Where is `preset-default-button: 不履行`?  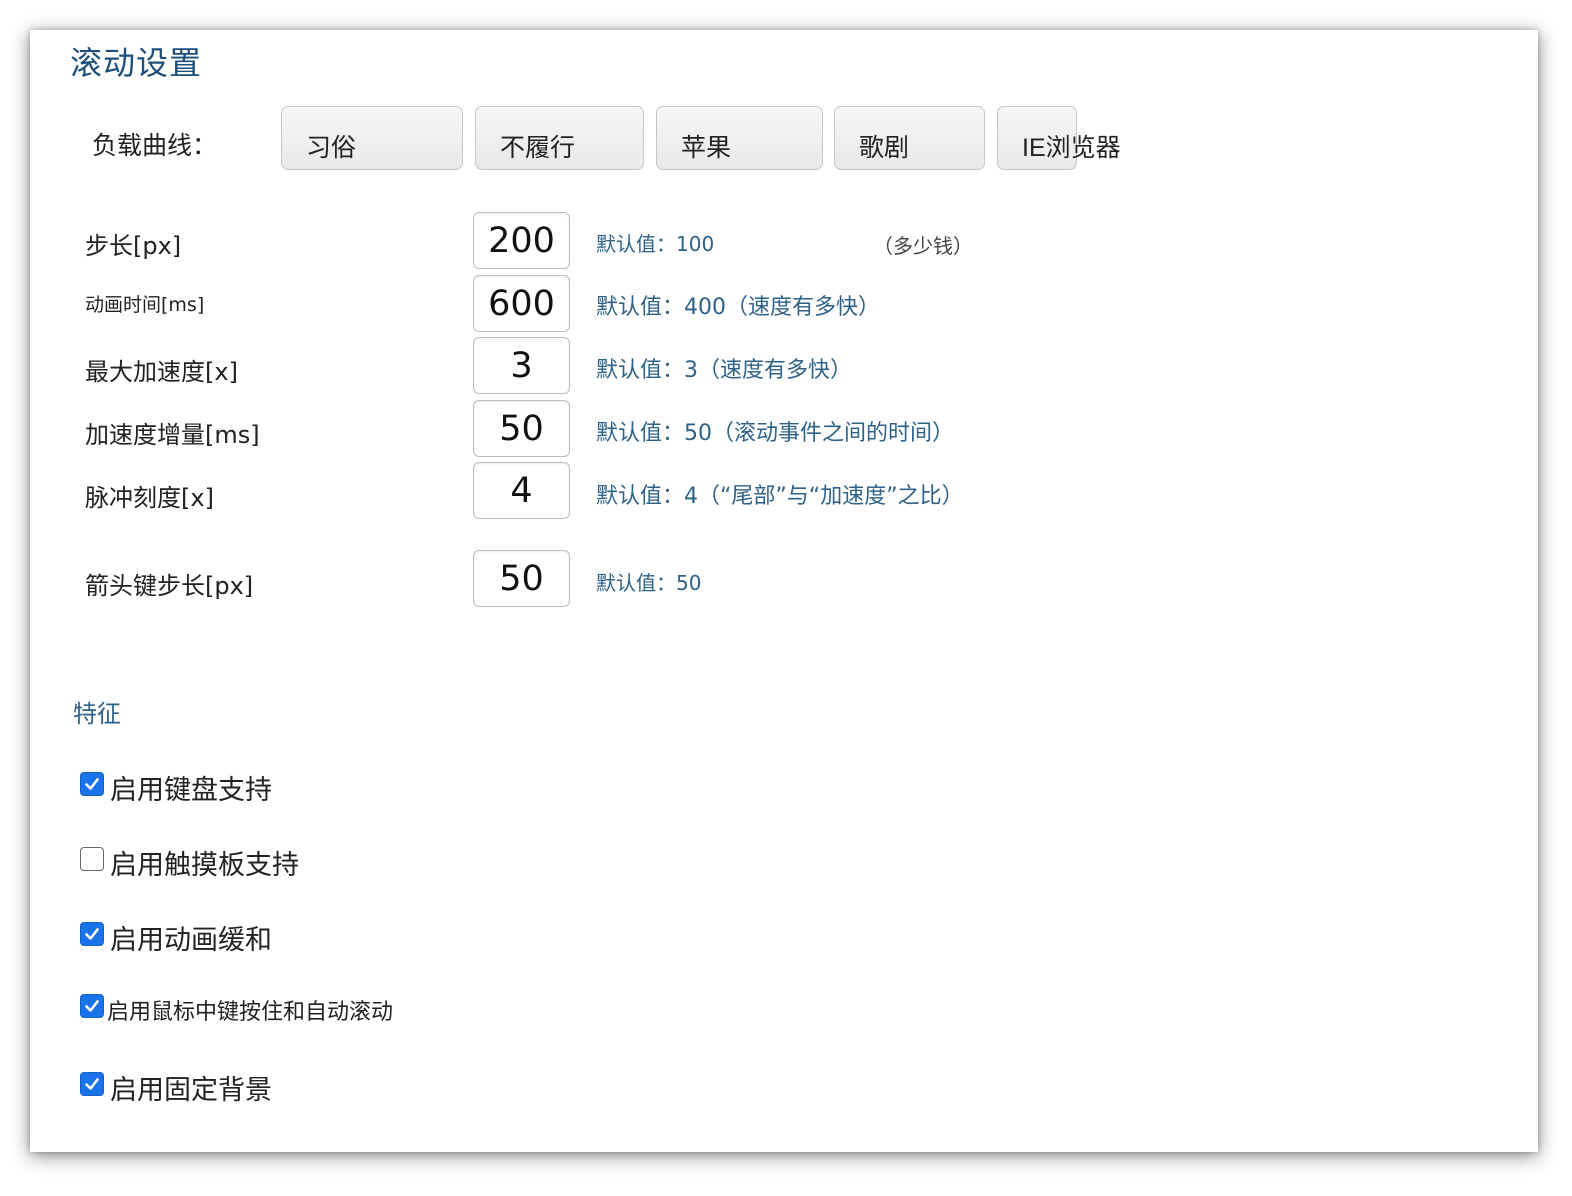
preset-default-button: 不履行 is located at coordinates (559, 138).